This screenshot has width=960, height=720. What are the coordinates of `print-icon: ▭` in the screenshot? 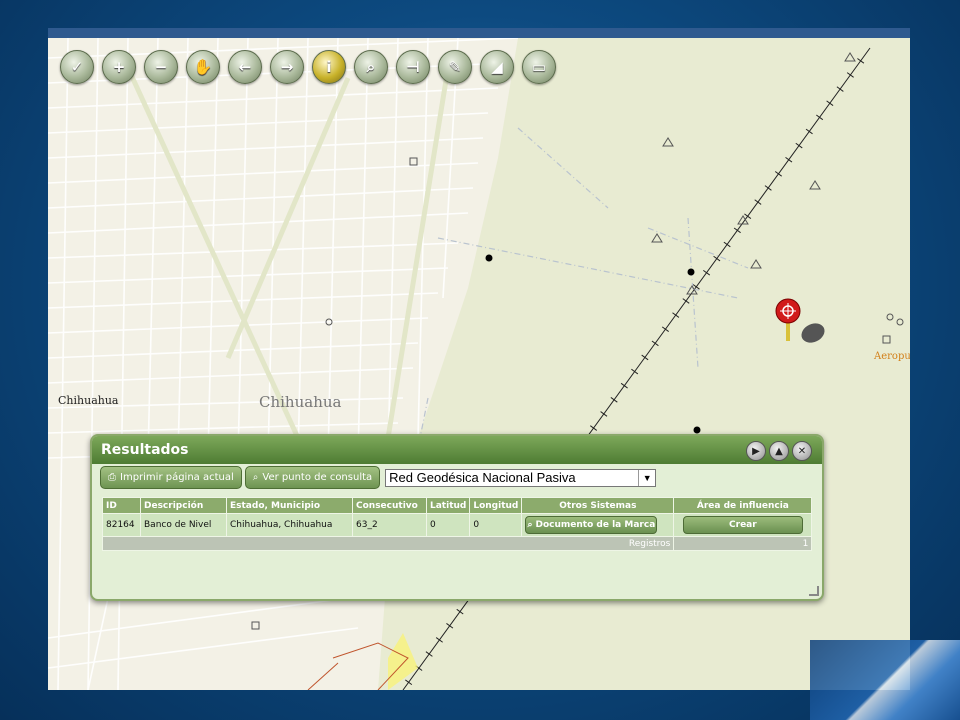 It's located at (539, 67).